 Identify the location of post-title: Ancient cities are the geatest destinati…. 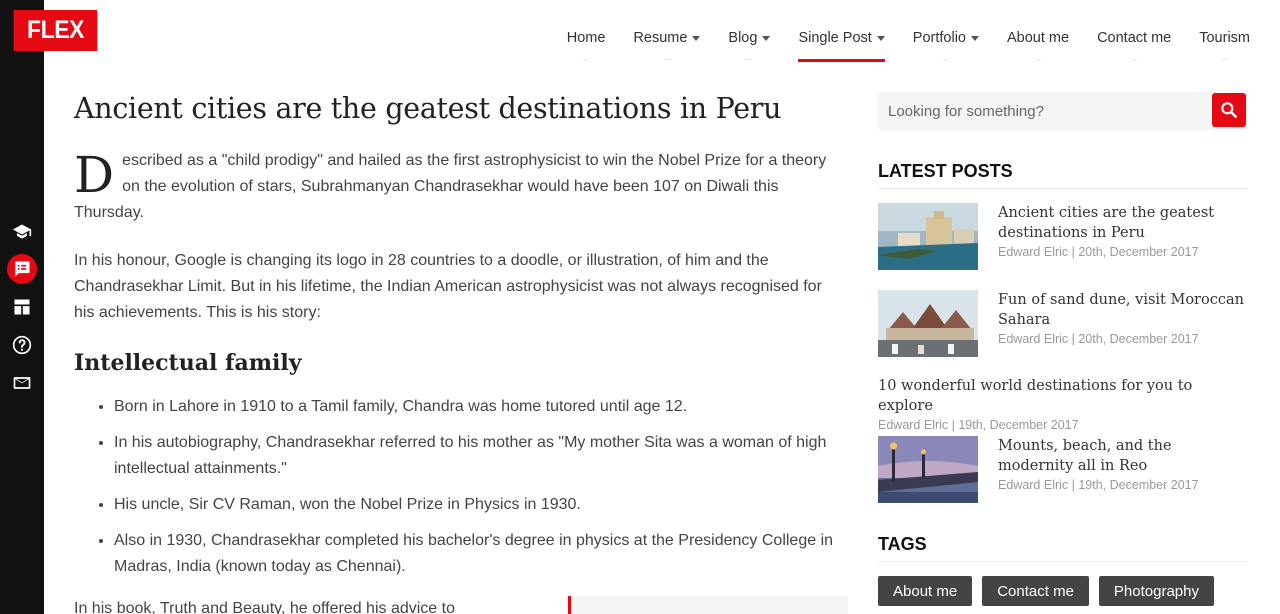
(428, 108).